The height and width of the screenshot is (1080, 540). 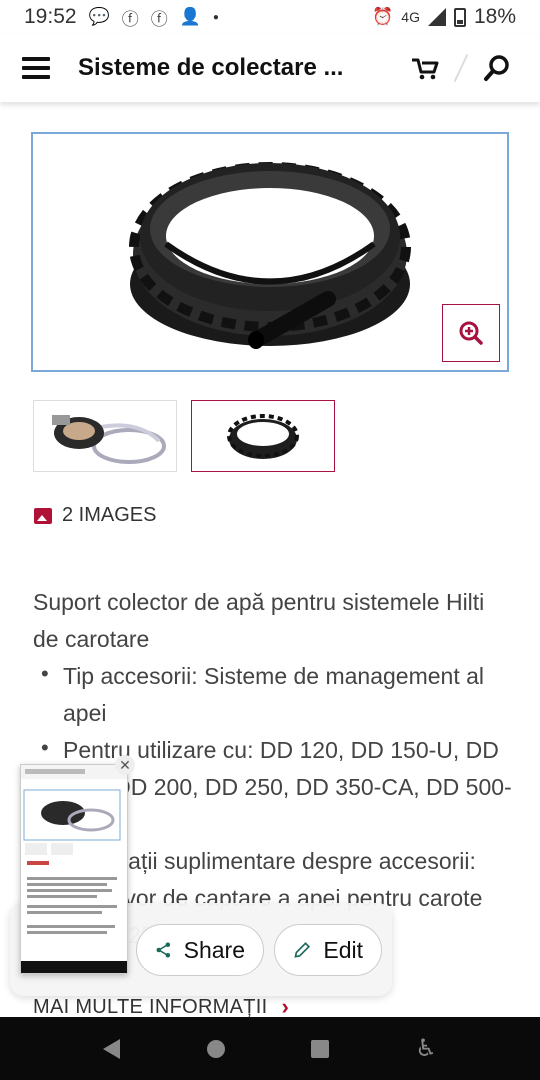 What do you see at coordinates (383, 16) in the screenshot?
I see `alarm-icon: ⏰` at bounding box center [383, 16].